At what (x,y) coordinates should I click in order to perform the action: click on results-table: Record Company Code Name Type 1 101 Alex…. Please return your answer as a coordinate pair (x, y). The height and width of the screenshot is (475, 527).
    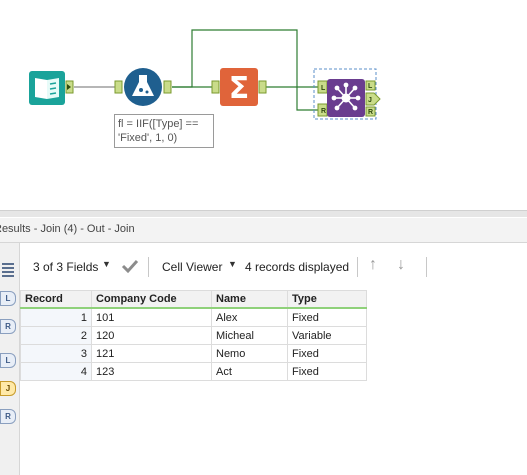
    Looking at the image, I should click on (193, 335).